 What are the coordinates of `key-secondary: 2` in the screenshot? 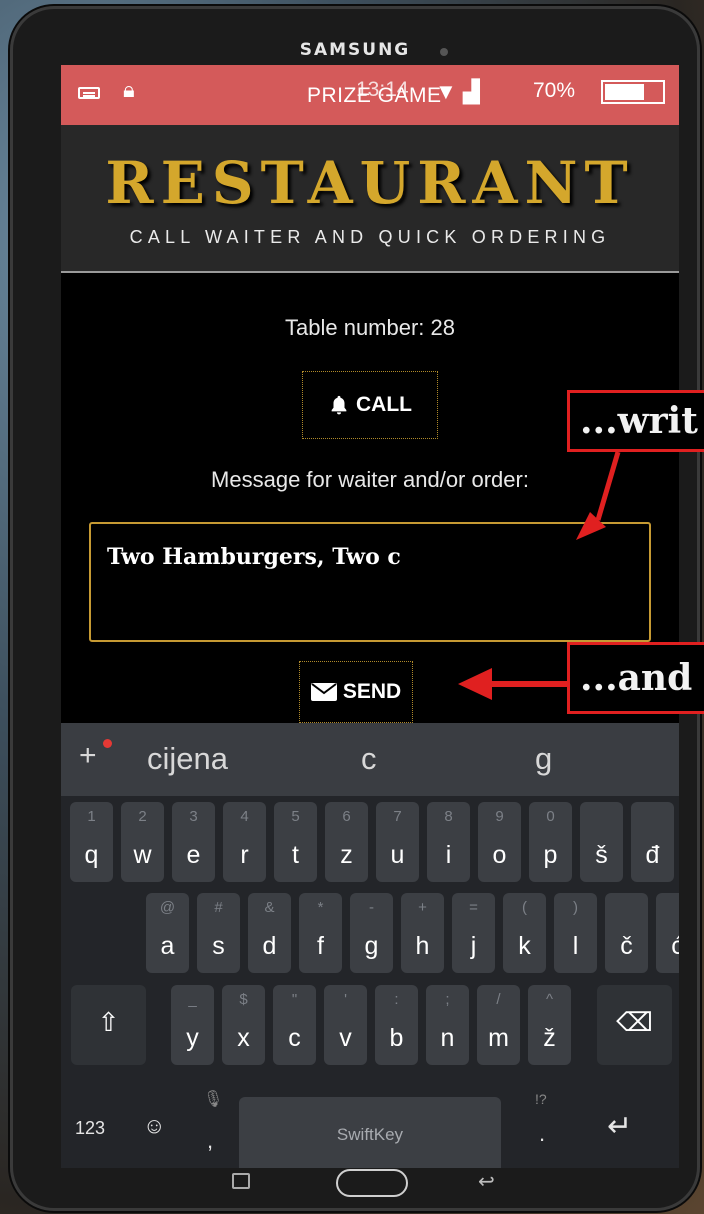 It's located at (142, 816).